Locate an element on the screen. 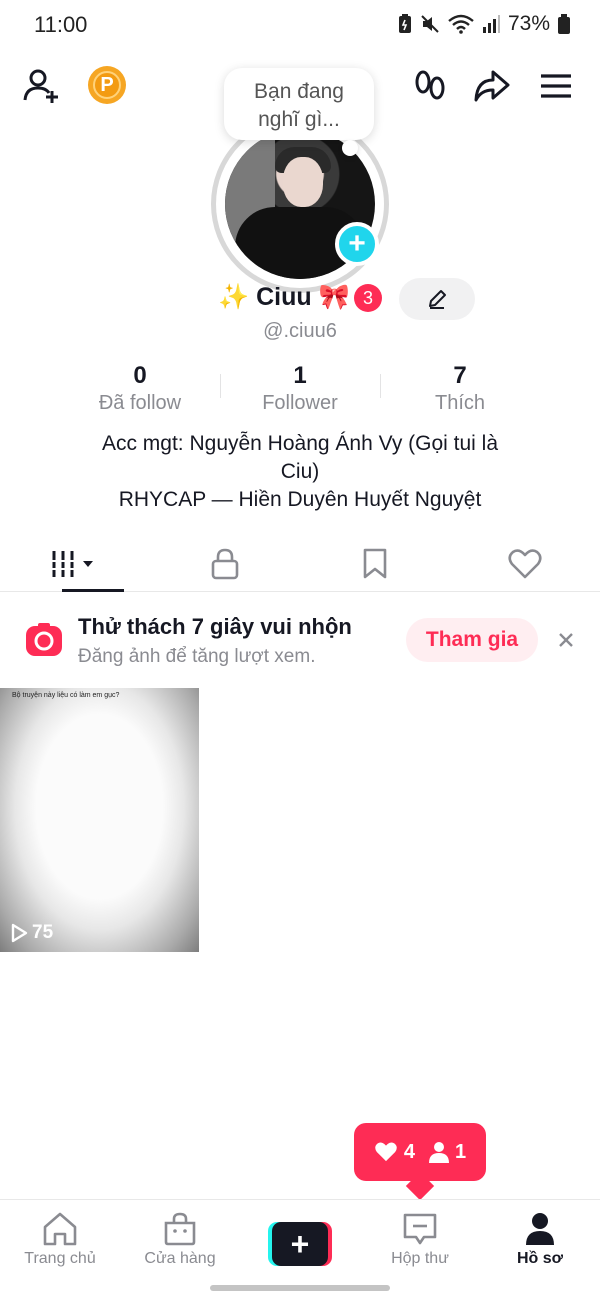 The height and width of the screenshot is (1300, 600). lock-icon is located at coordinates (225, 563).